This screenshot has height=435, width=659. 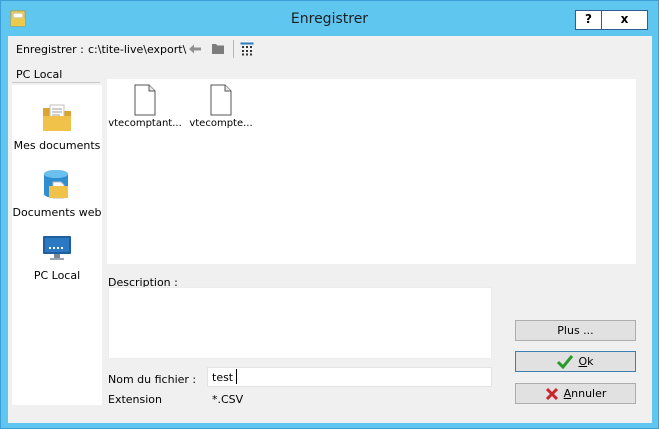 I want to click on back-arrow-icon, so click(x=195, y=49).